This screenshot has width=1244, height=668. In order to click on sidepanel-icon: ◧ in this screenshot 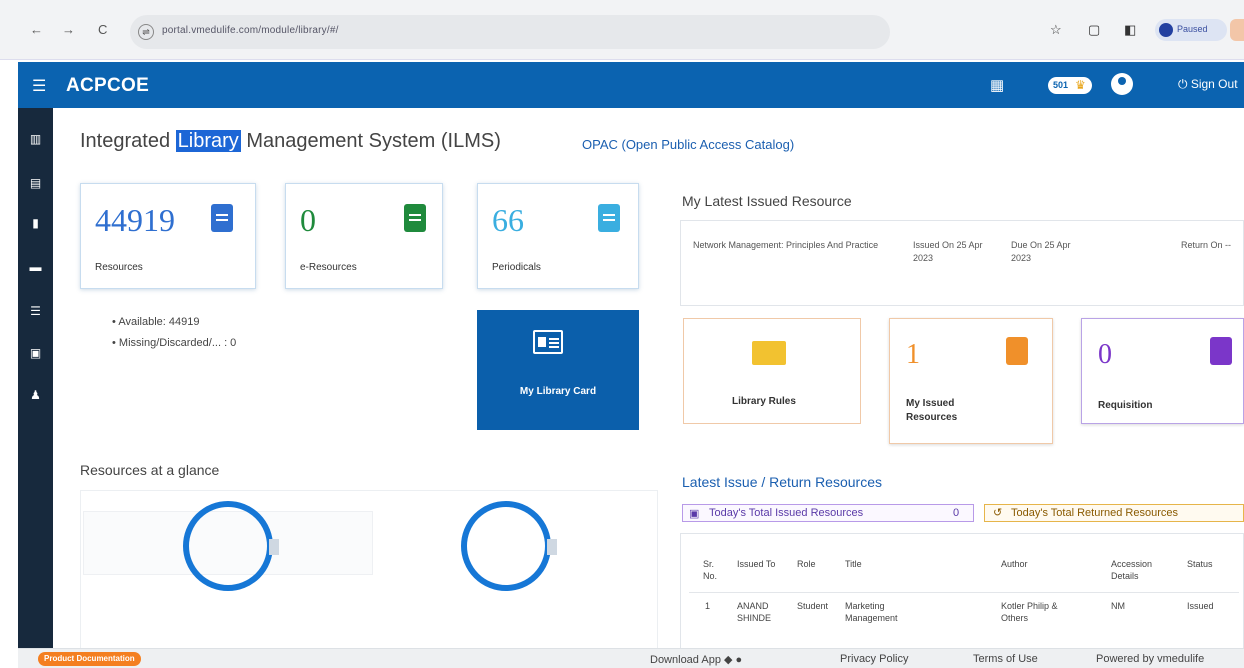, I will do `click(1130, 30)`.